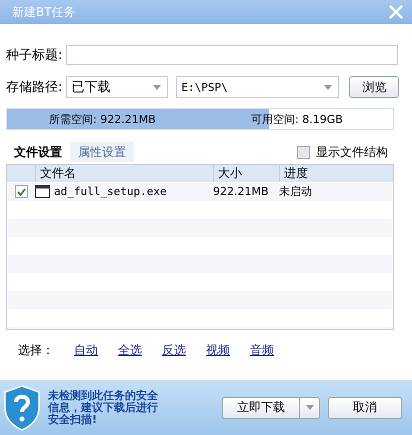 This screenshot has height=435, width=412. What do you see at coordinates (261, 407) in the screenshot?
I see `download-button: 立即下载` at bounding box center [261, 407].